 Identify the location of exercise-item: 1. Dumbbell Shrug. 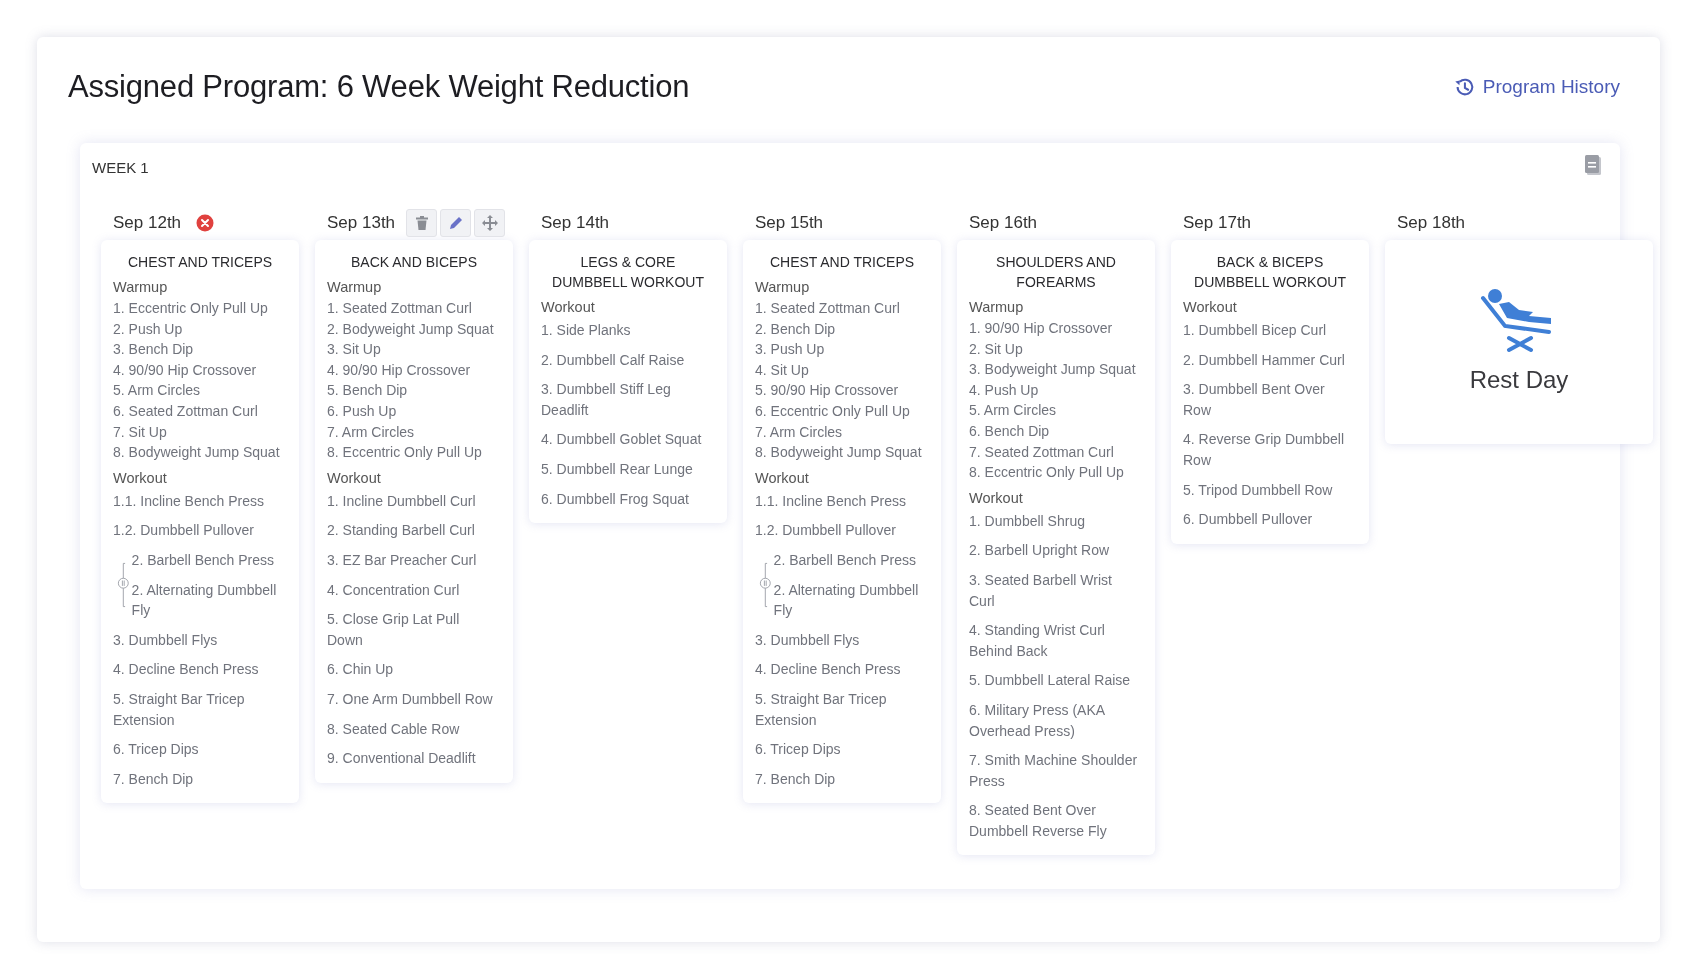
(1027, 521).